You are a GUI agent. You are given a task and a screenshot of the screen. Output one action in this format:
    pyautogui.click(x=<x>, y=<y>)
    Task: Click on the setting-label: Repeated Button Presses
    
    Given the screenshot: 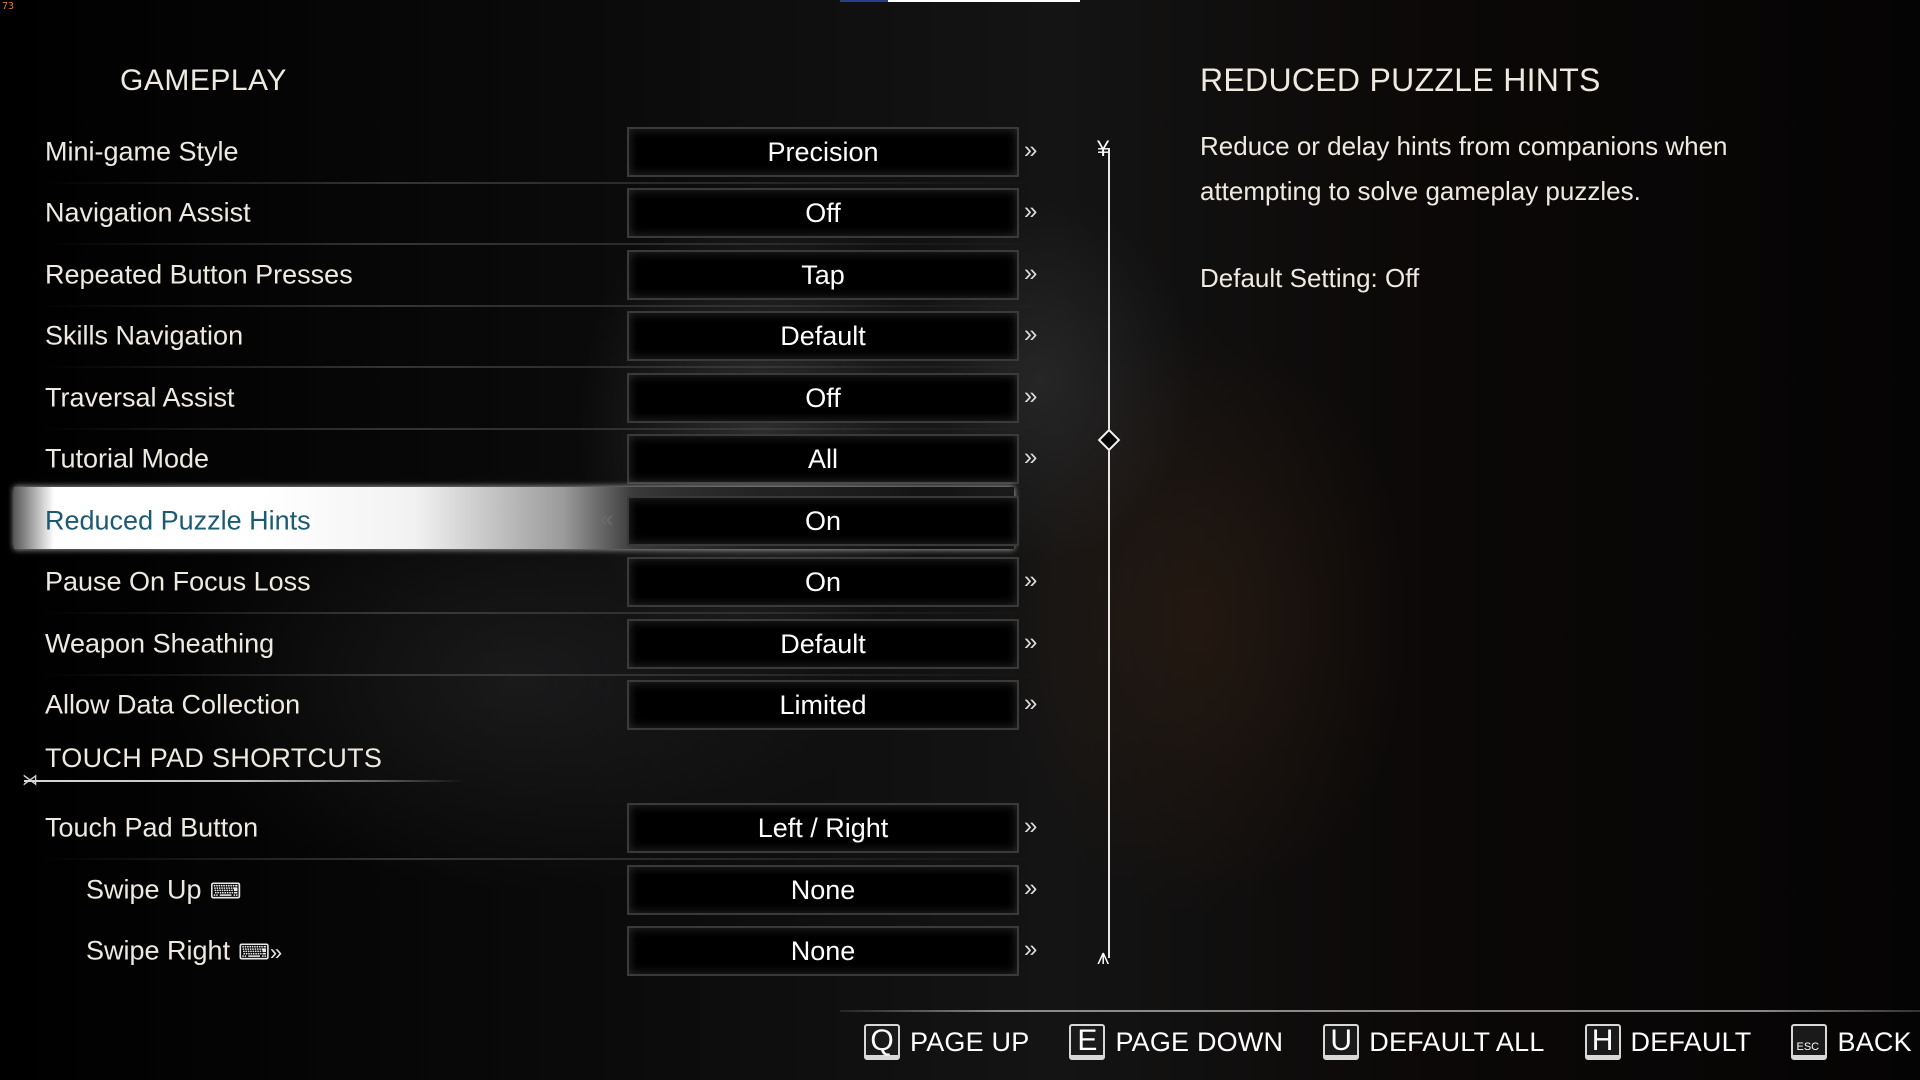 What is the action you would take?
    pyautogui.click(x=199, y=274)
    